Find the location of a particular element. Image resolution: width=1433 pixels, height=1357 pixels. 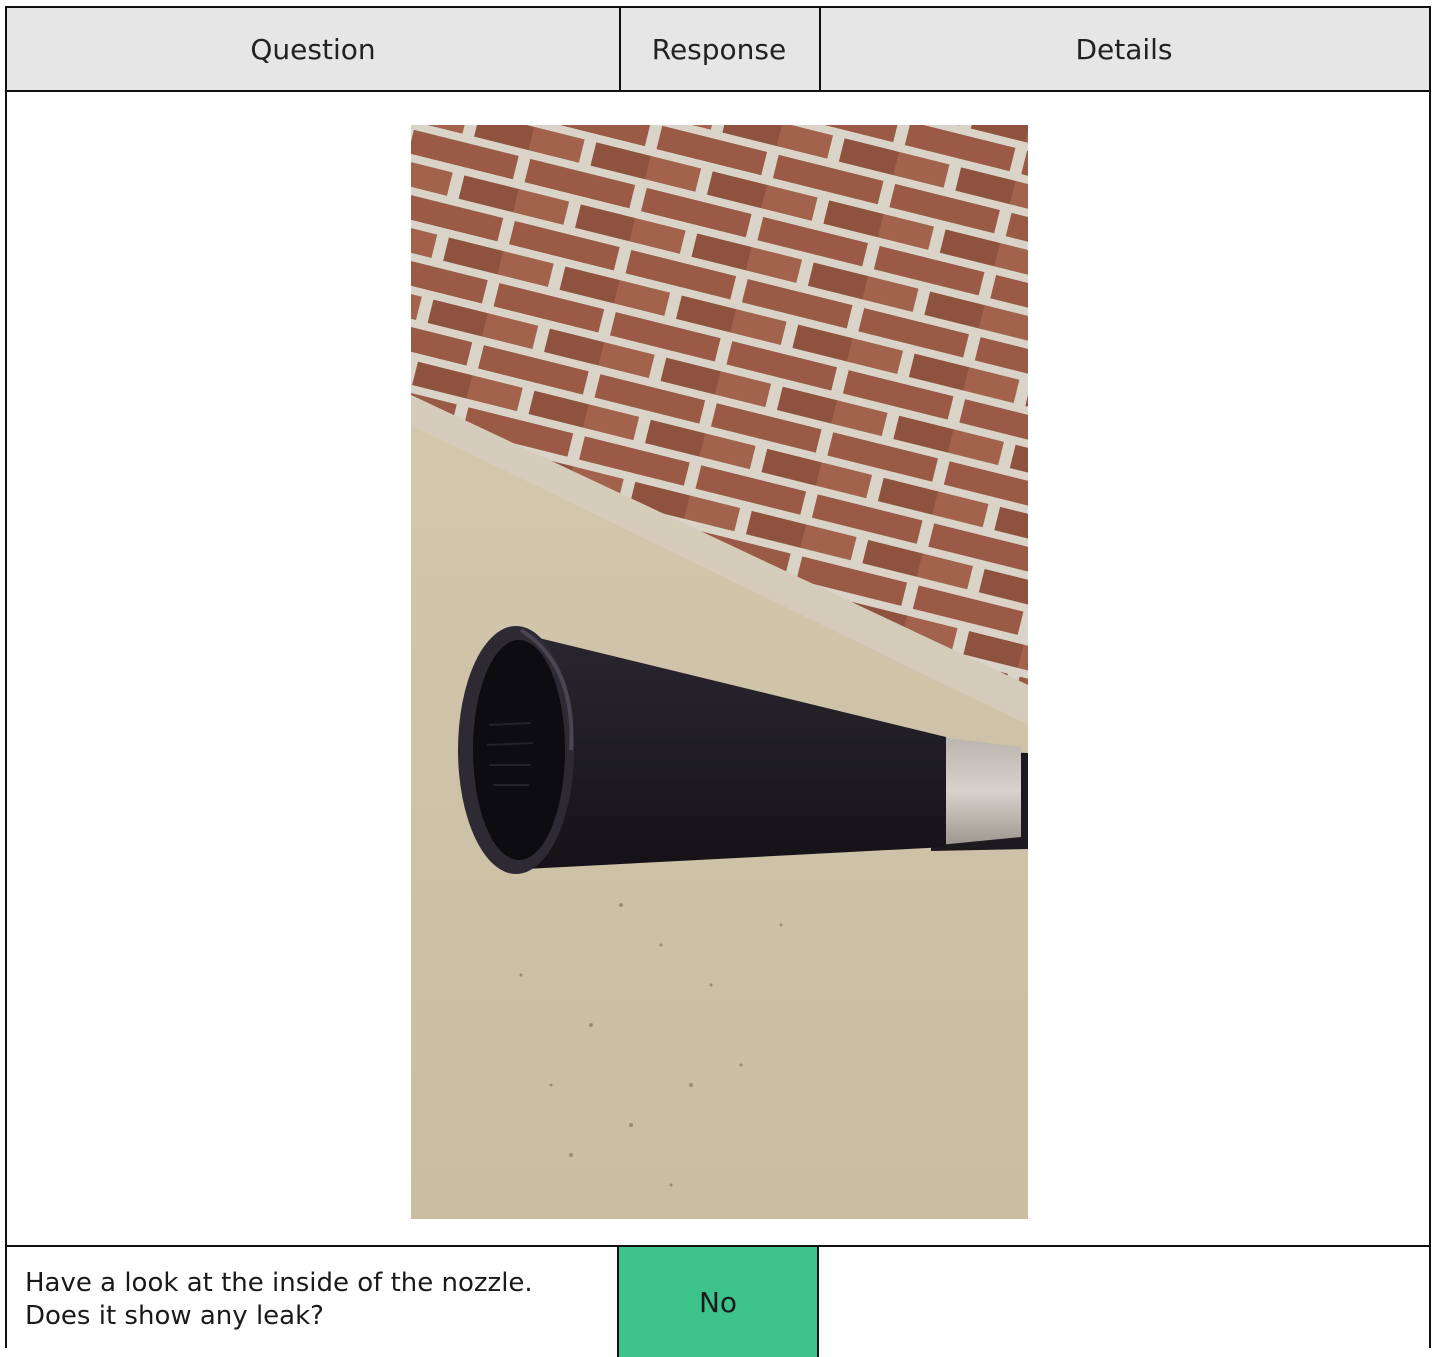

column-header-response: Response is located at coordinates (720, 49).